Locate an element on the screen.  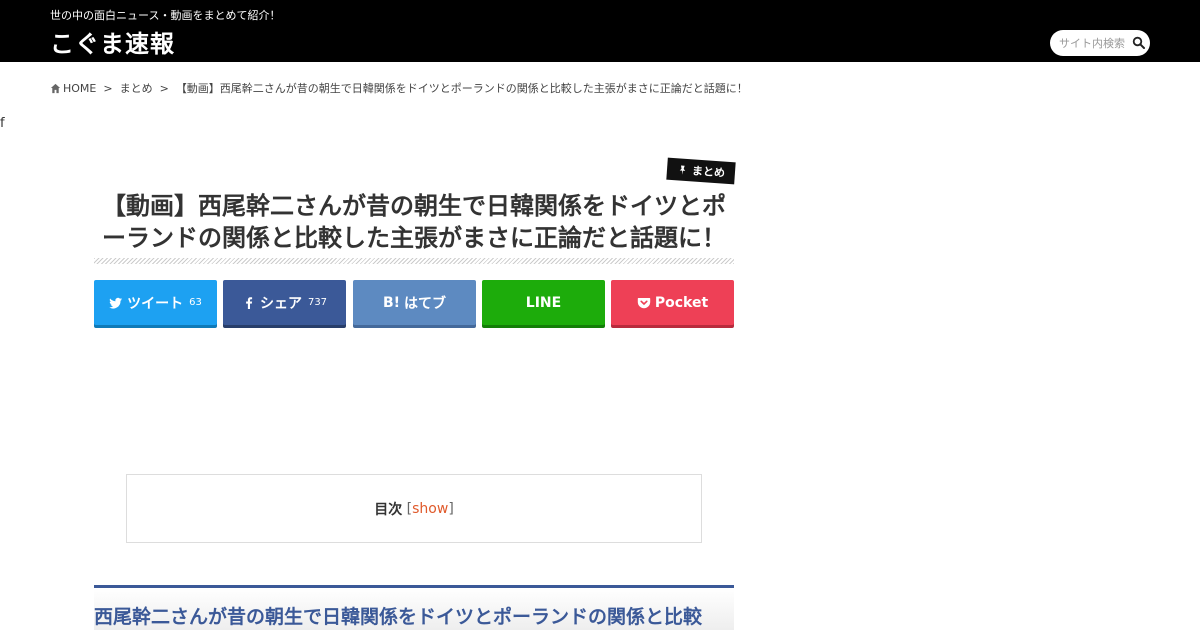
category-tag: まとめ is located at coordinates (701, 171).